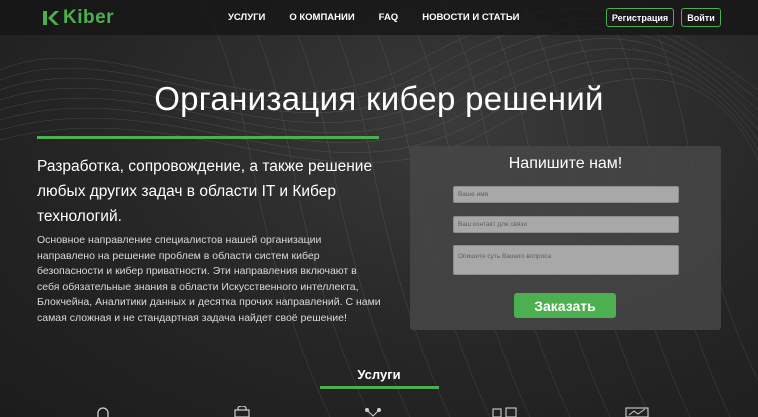  What do you see at coordinates (566, 194) in the screenshot?
I see `name-input` at bounding box center [566, 194].